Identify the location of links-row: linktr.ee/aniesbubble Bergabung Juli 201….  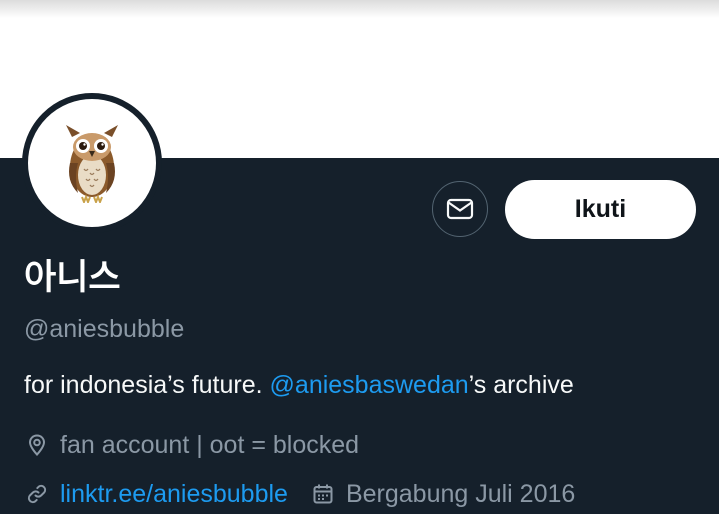
(299, 494).